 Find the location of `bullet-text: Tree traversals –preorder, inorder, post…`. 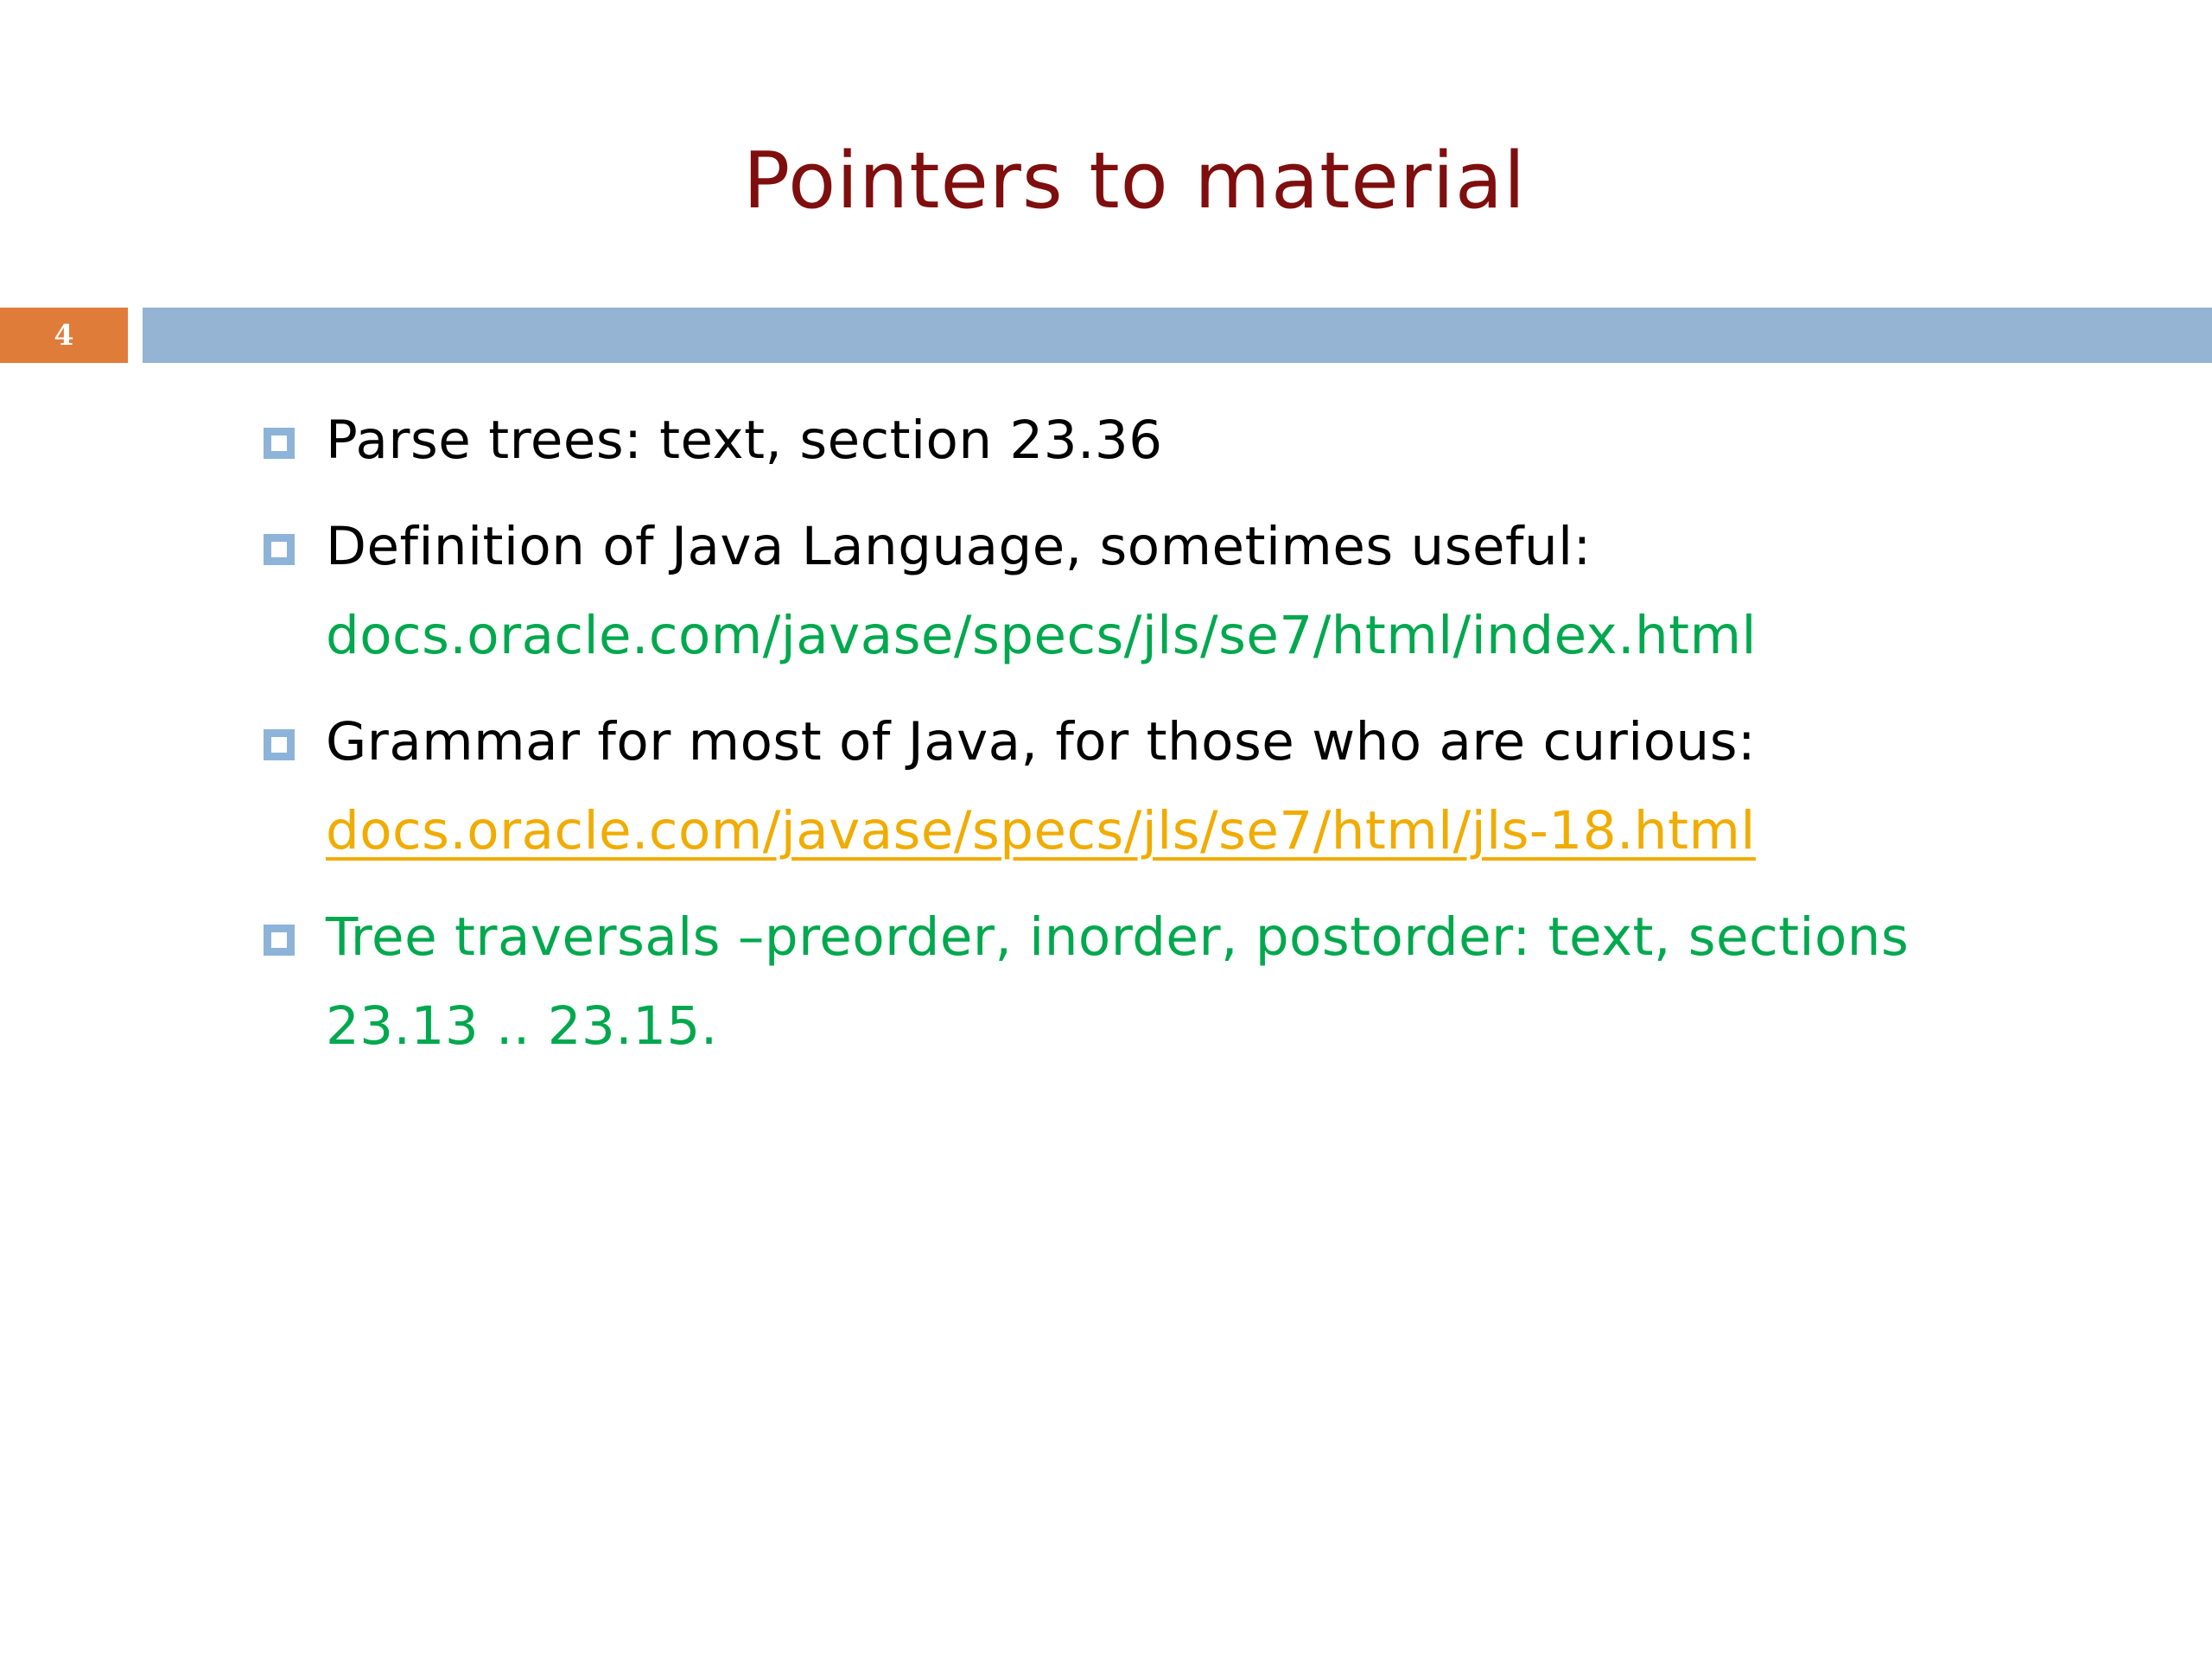

bullet-text: Tree traversals –preorder, inorder, post… is located at coordinates (1118, 937).